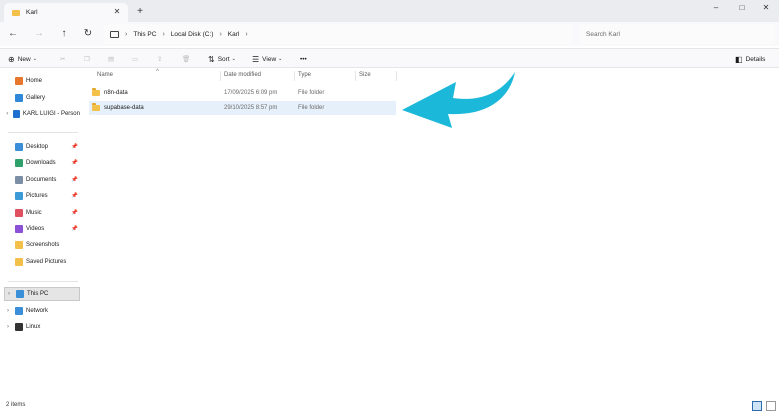  I want to click on file-date: 29/10/2025 8:57 pm, so click(251, 108).